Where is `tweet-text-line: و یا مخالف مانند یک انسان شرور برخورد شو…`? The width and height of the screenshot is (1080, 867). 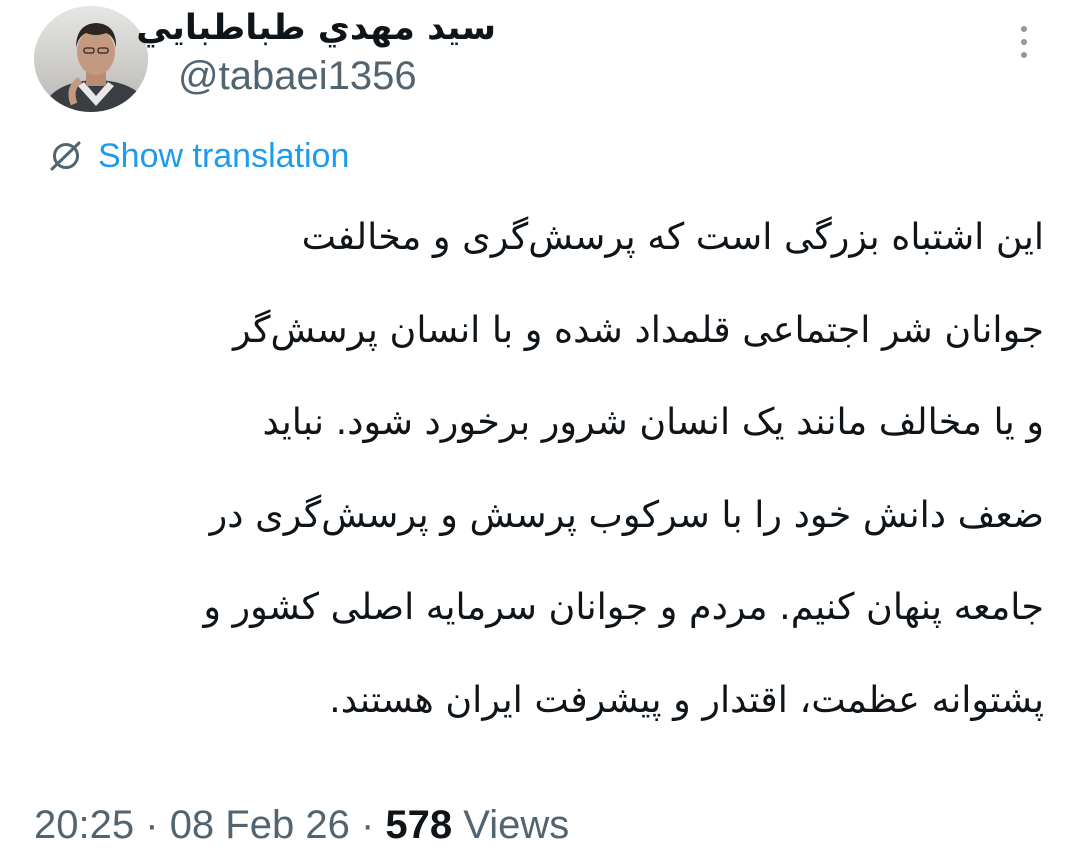
tweet-text-line: و یا مخالف مانند یک انسان شرور برخورد شو… is located at coordinates (653, 422).